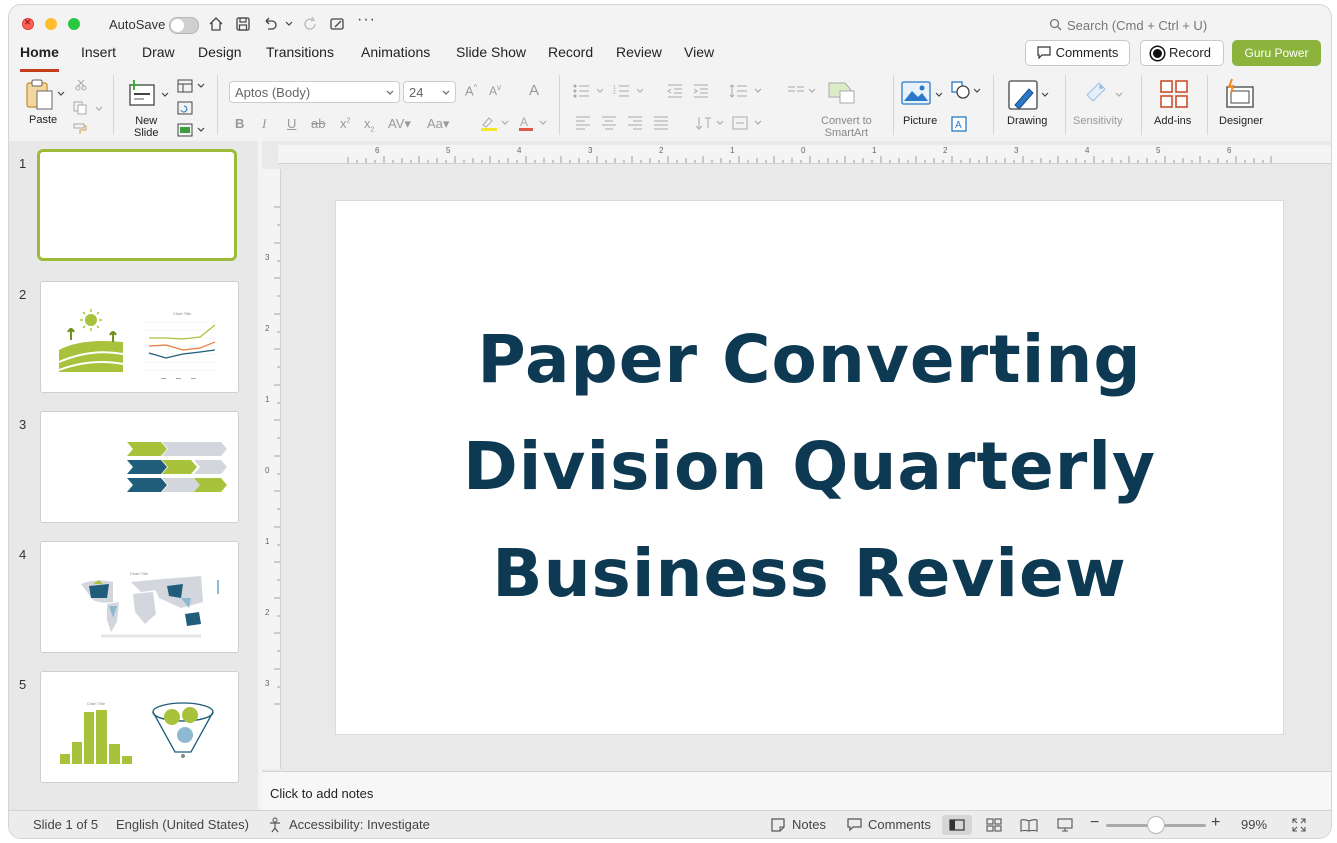 This screenshot has width=1337, height=843. What do you see at coordinates (1276, 53) in the screenshot?
I see `guru-power-button: Guru Power` at bounding box center [1276, 53].